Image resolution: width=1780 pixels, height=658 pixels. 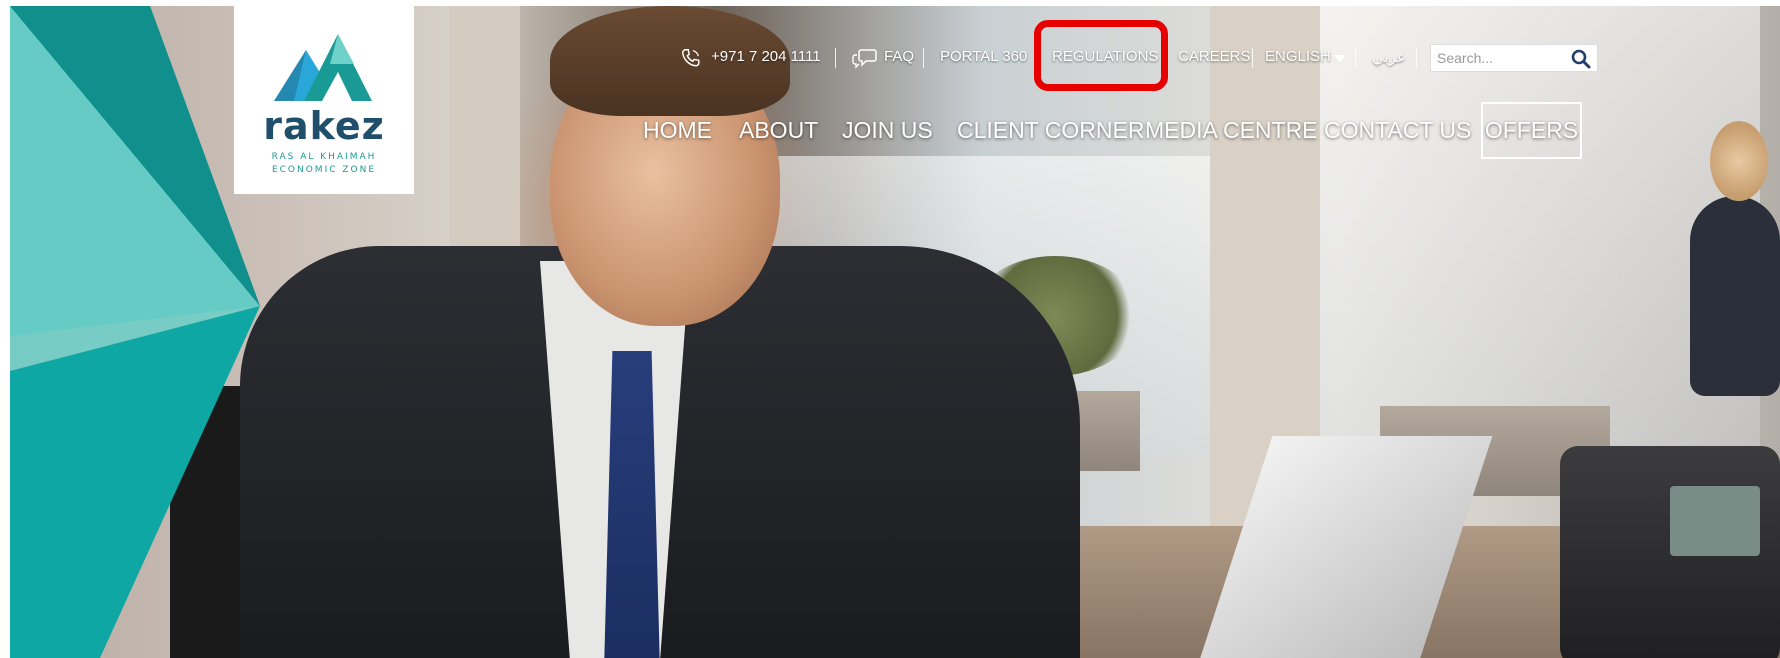 What do you see at coordinates (1101, 55) in the screenshot?
I see `highlight-box` at bounding box center [1101, 55].